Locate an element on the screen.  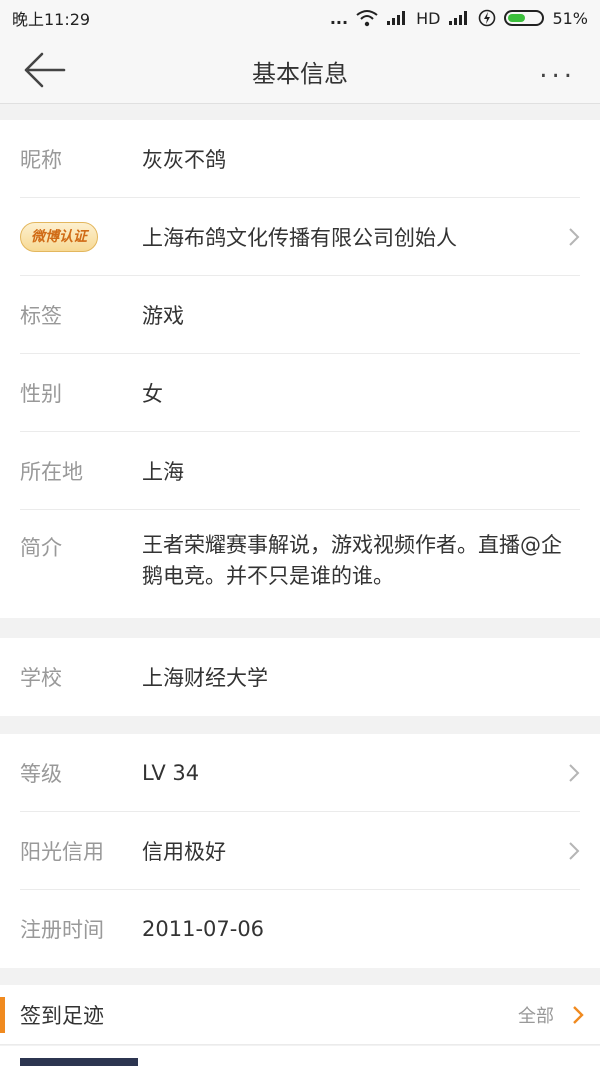
section-accent-bar is located at coordinates (2, 1015).